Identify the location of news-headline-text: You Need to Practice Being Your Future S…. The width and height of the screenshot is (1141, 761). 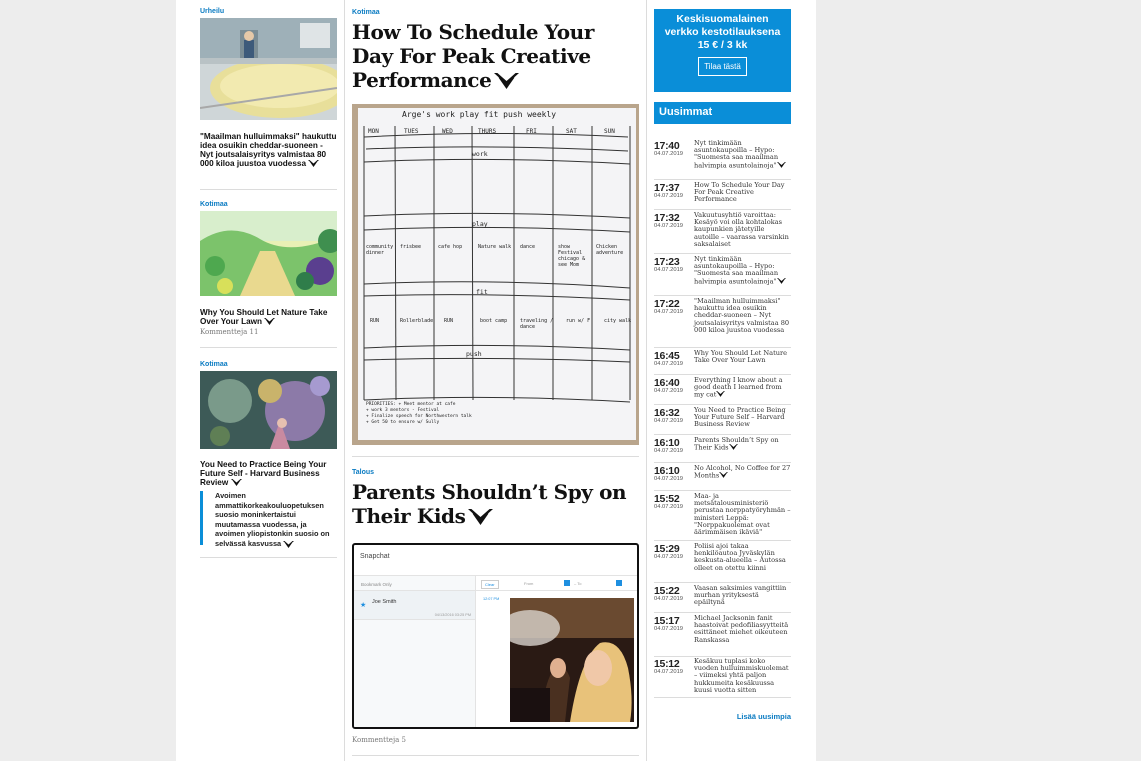
(740, 417).